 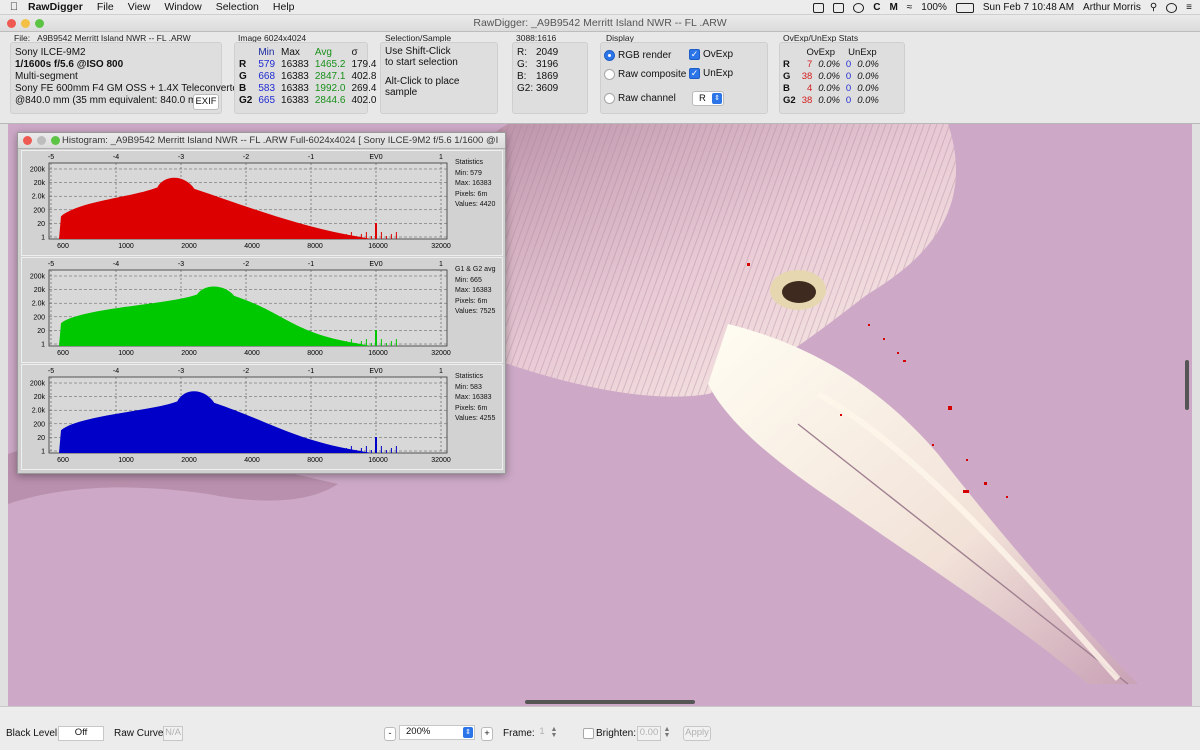 What do you see at coordinates (1112, 7) in the screenshot?
I see `user-name: Arthur Morris` at bounding box center [1112, 7].